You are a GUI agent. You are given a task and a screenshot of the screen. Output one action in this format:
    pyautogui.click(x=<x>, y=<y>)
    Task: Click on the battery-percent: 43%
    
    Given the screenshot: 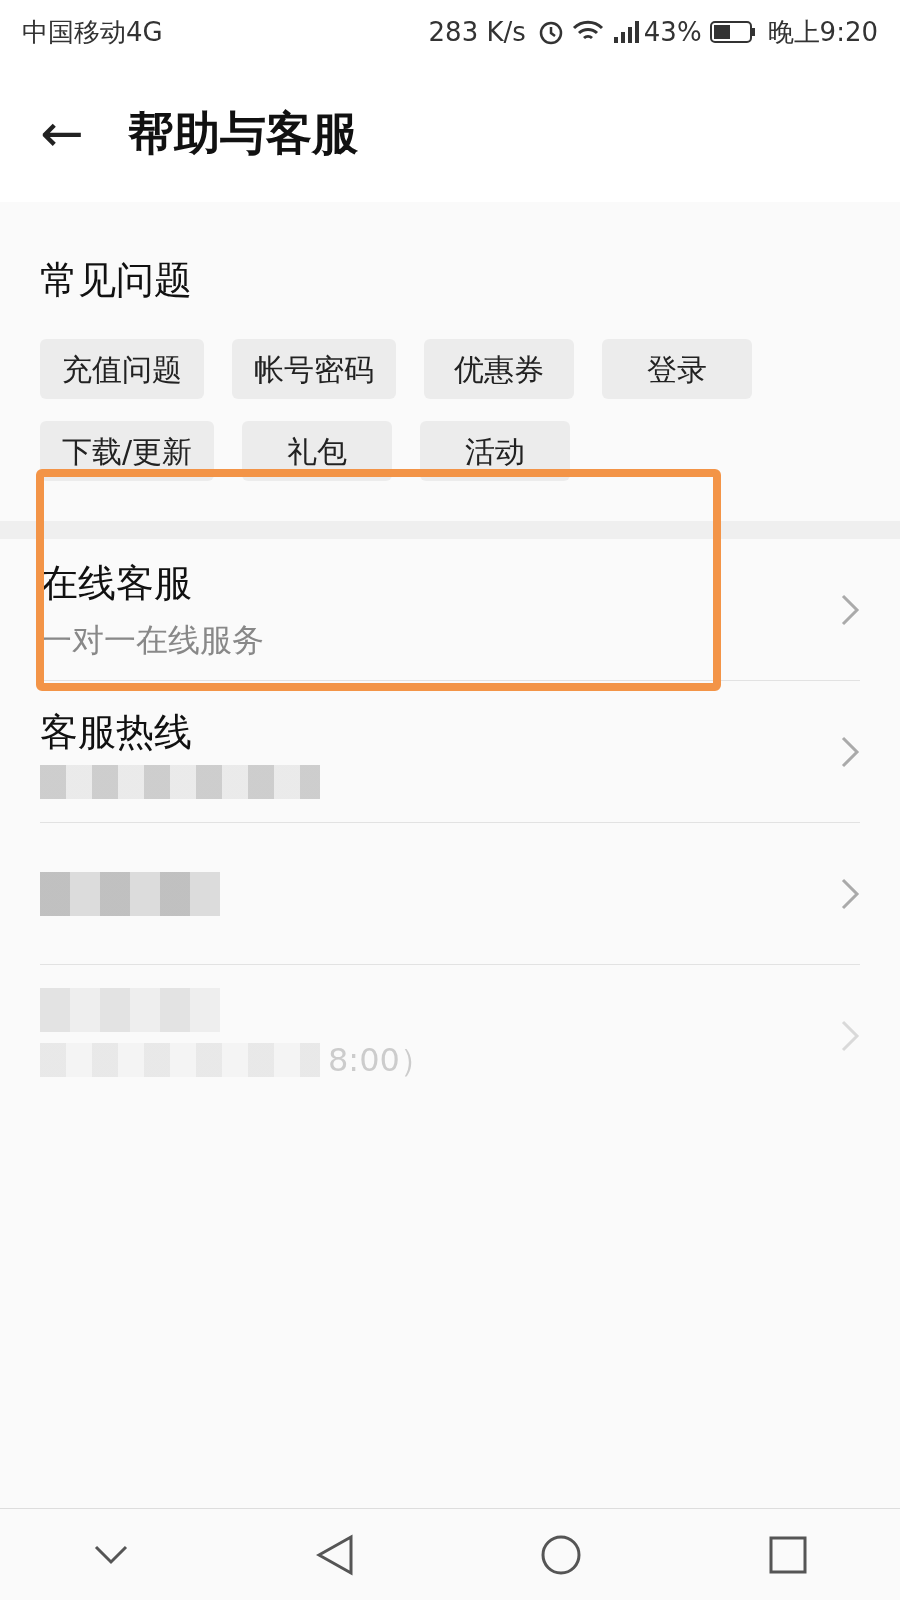 What is the action you would take?
    pyautogui.click(x=672, y=32)
    